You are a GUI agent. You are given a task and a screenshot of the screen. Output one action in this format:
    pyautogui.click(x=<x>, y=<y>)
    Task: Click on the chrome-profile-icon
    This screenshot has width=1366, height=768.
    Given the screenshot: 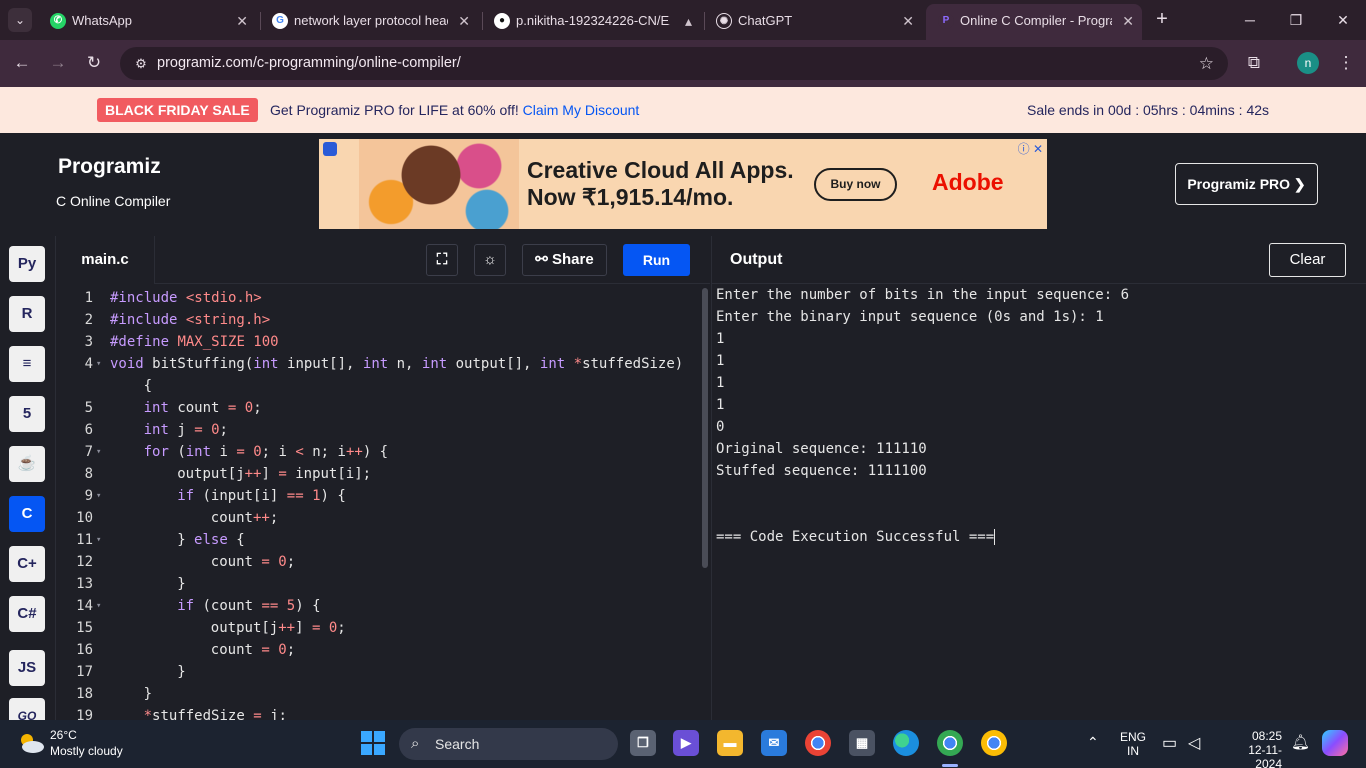 What is the action you would take?
    pyautogui.click(x=950, y=743)
    